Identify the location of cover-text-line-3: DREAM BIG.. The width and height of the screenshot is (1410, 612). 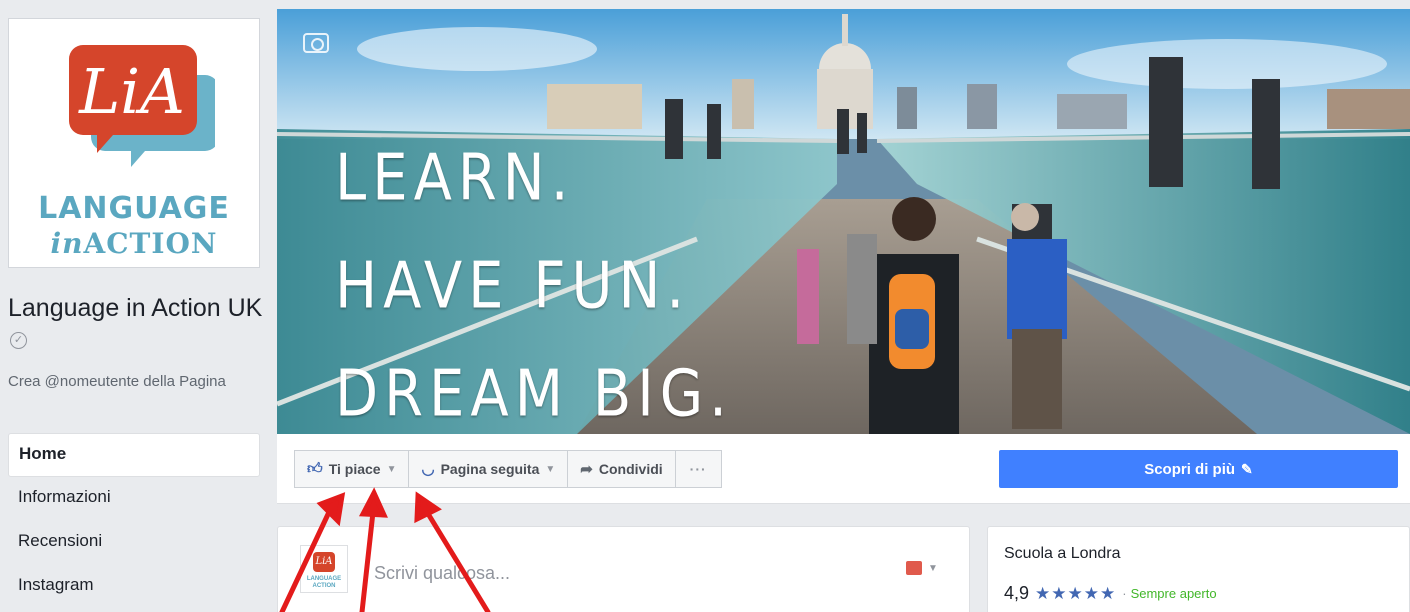
(534, 394).